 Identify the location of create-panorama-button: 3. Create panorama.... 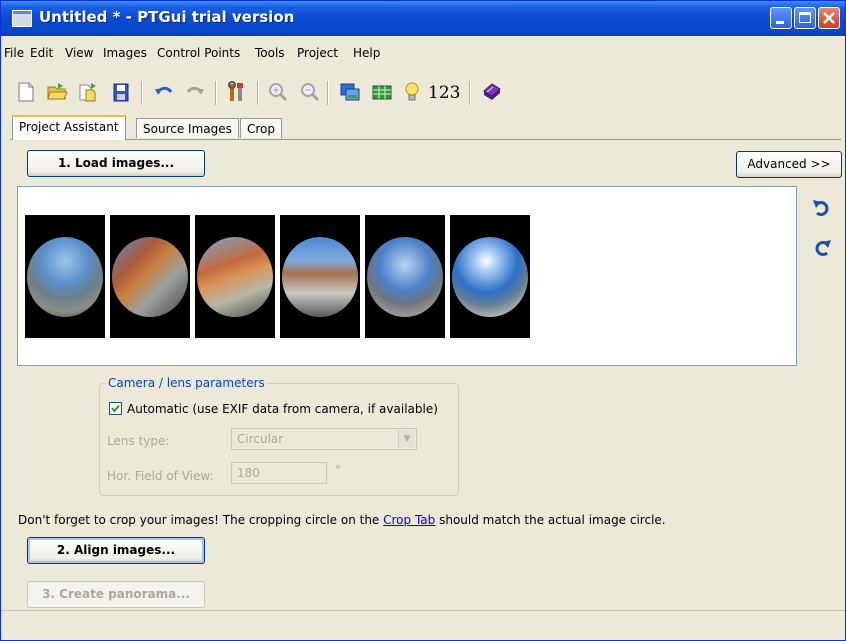
(116, 594).